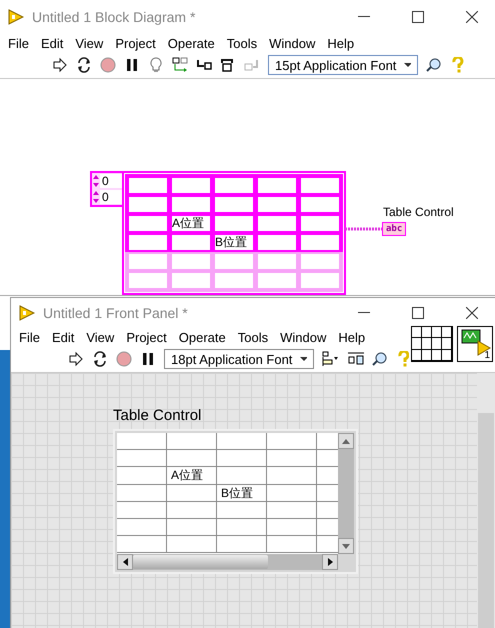 The height and width of the screenshot is (628, 495). What do you see at coordinates (239, 359) in the screenshot?
I see `font-dropdown: 18pt Application Font` at bounding box center [239, 359].